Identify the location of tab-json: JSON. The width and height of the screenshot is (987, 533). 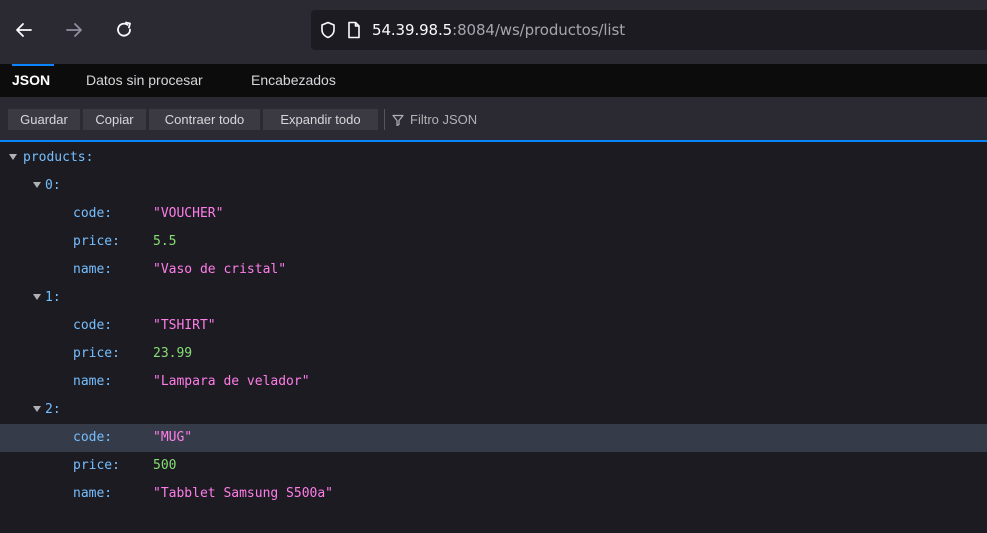
(33, 80).